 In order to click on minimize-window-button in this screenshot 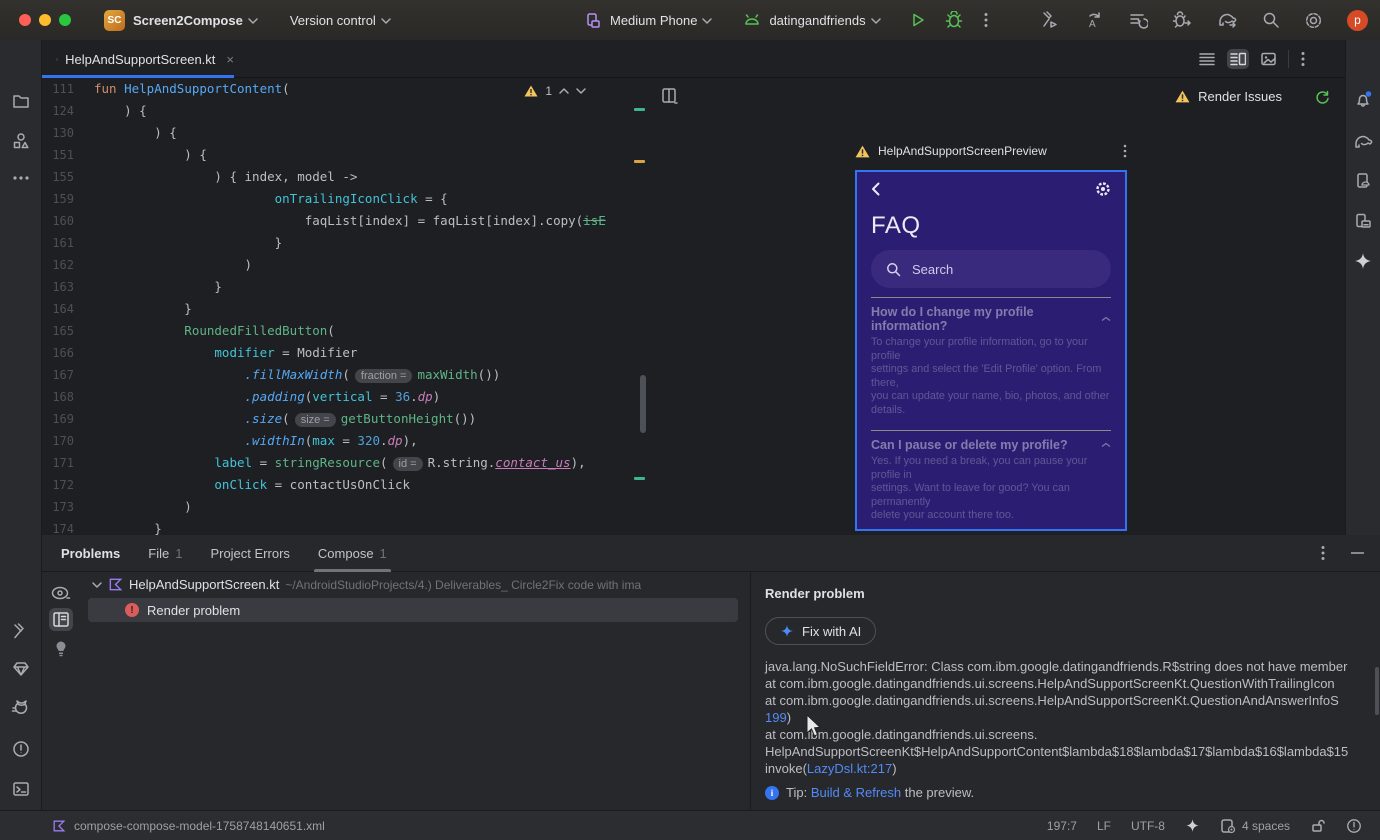, I will do `click(45, 20)`.